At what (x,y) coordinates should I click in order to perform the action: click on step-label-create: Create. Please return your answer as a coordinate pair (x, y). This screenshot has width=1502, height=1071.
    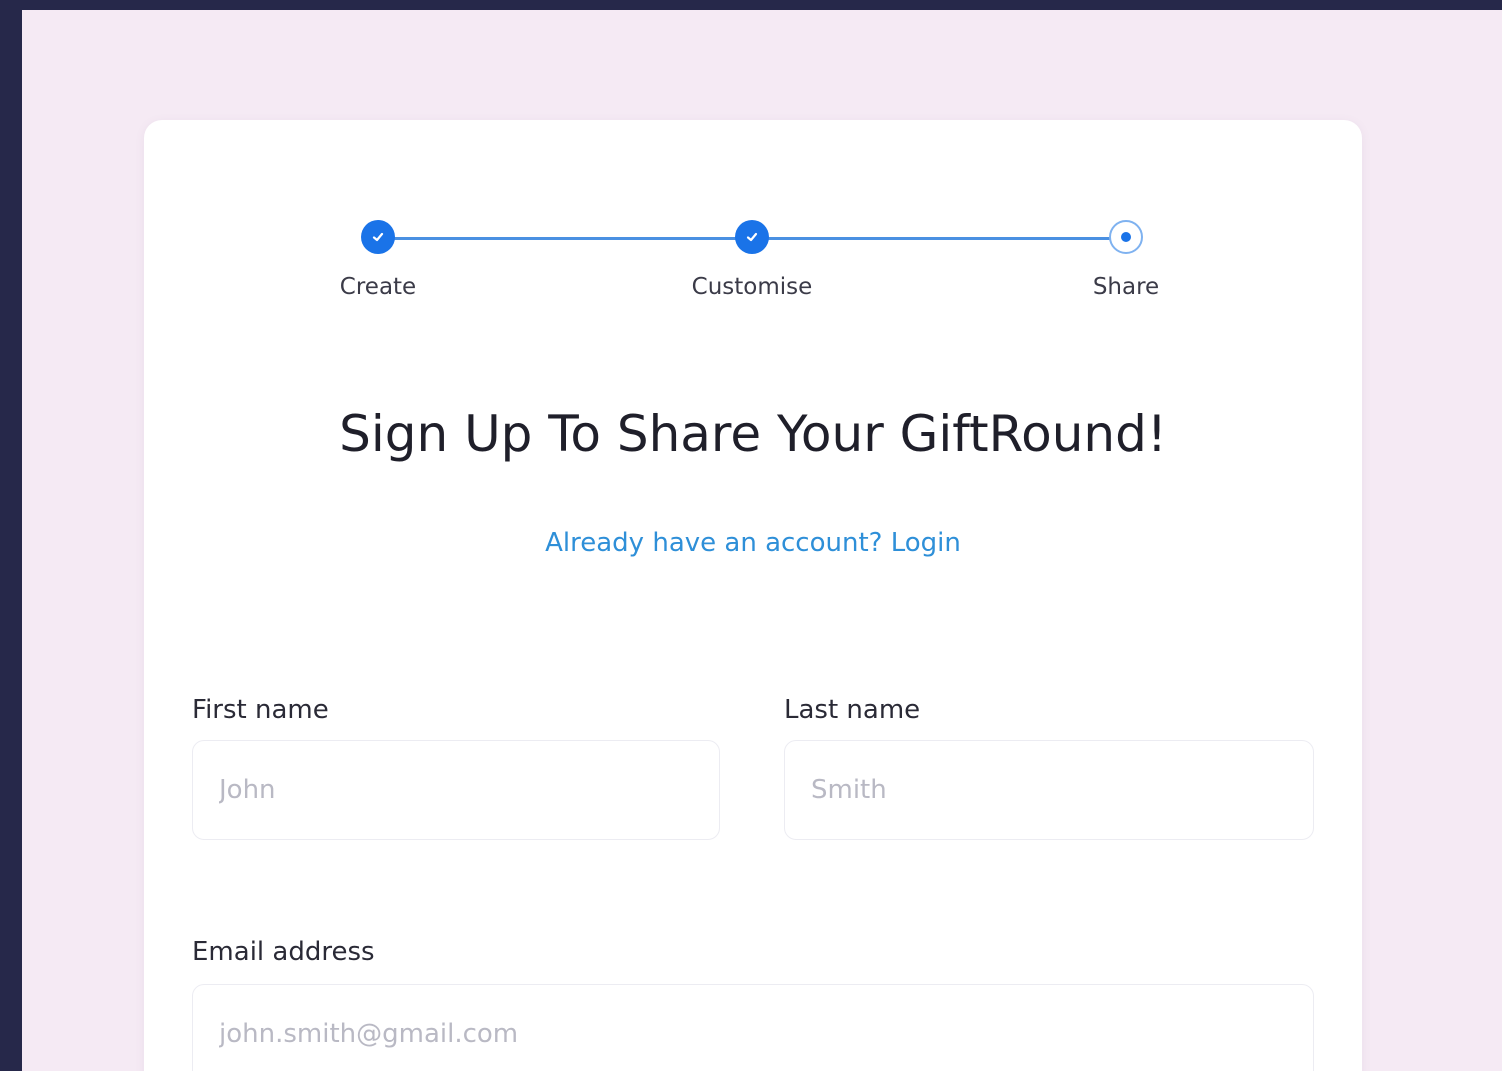
    Looking at the image, I should click on (378, 287).